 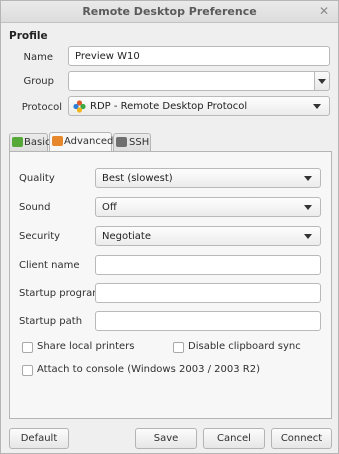 What do you see at coordinates (27, 347) in the screenshot?
I see `share-printers-checkbox` at bounding box center [27, 347].